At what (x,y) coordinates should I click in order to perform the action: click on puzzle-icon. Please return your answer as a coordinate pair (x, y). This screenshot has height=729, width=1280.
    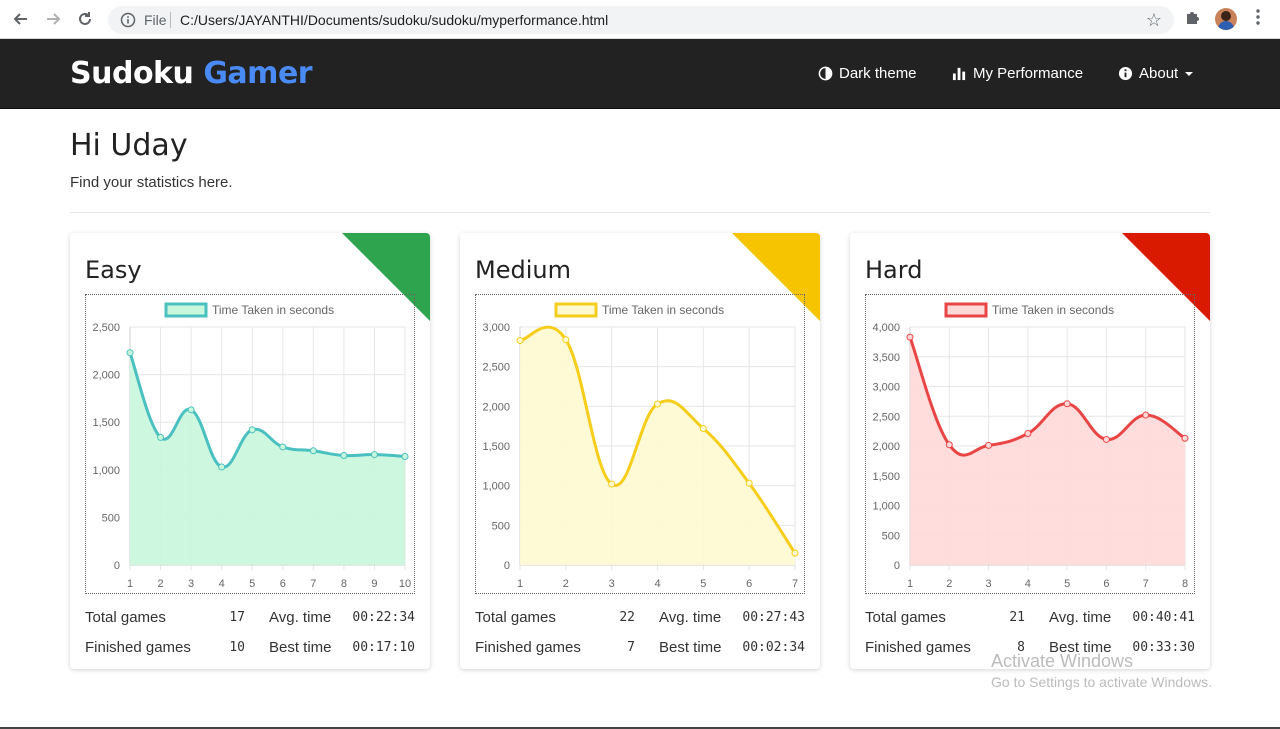
    Looking at the image, I should click on (1193, 18).